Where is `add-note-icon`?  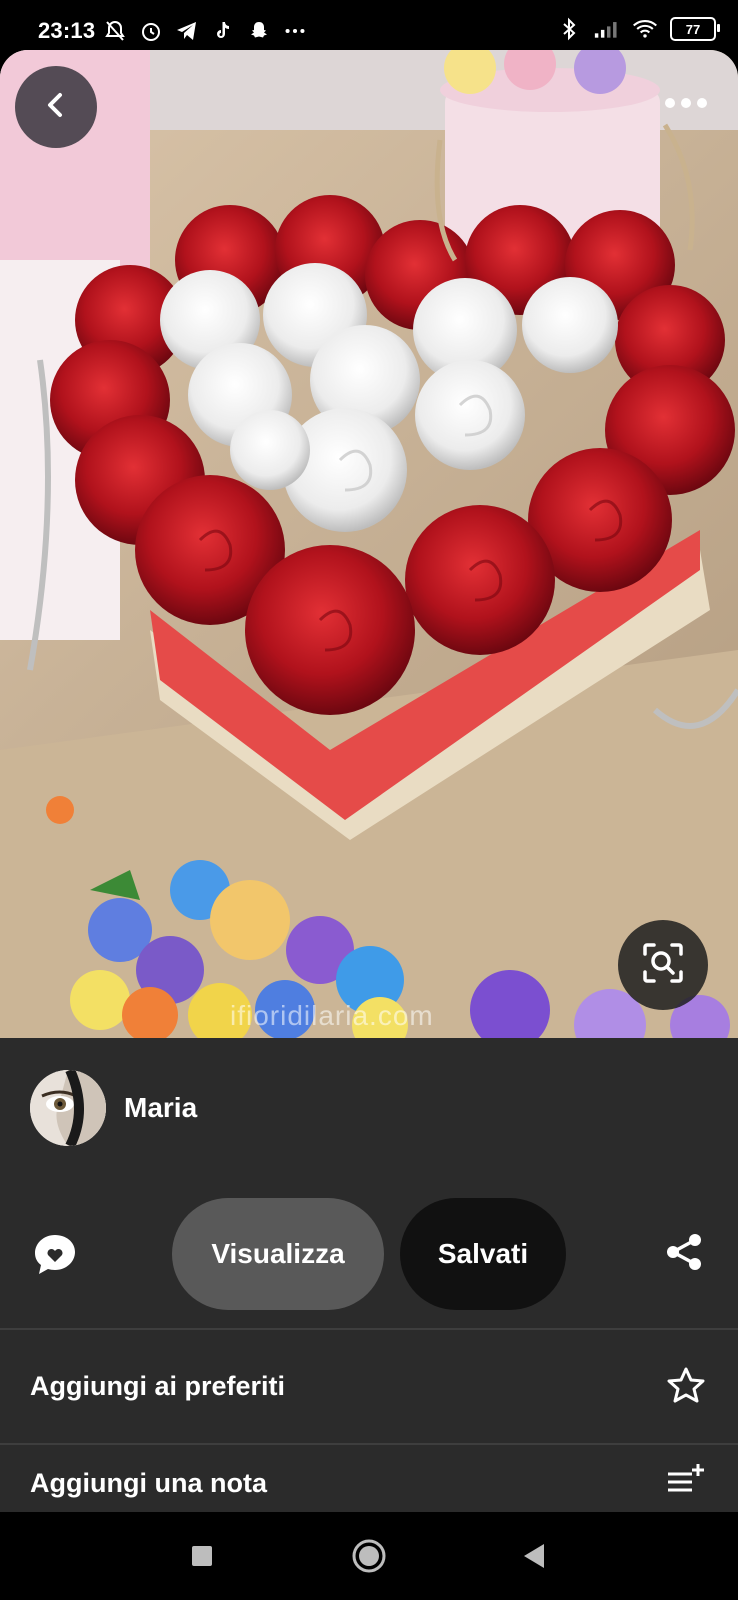
add-note-icon is located at coordinates (686, 1480).